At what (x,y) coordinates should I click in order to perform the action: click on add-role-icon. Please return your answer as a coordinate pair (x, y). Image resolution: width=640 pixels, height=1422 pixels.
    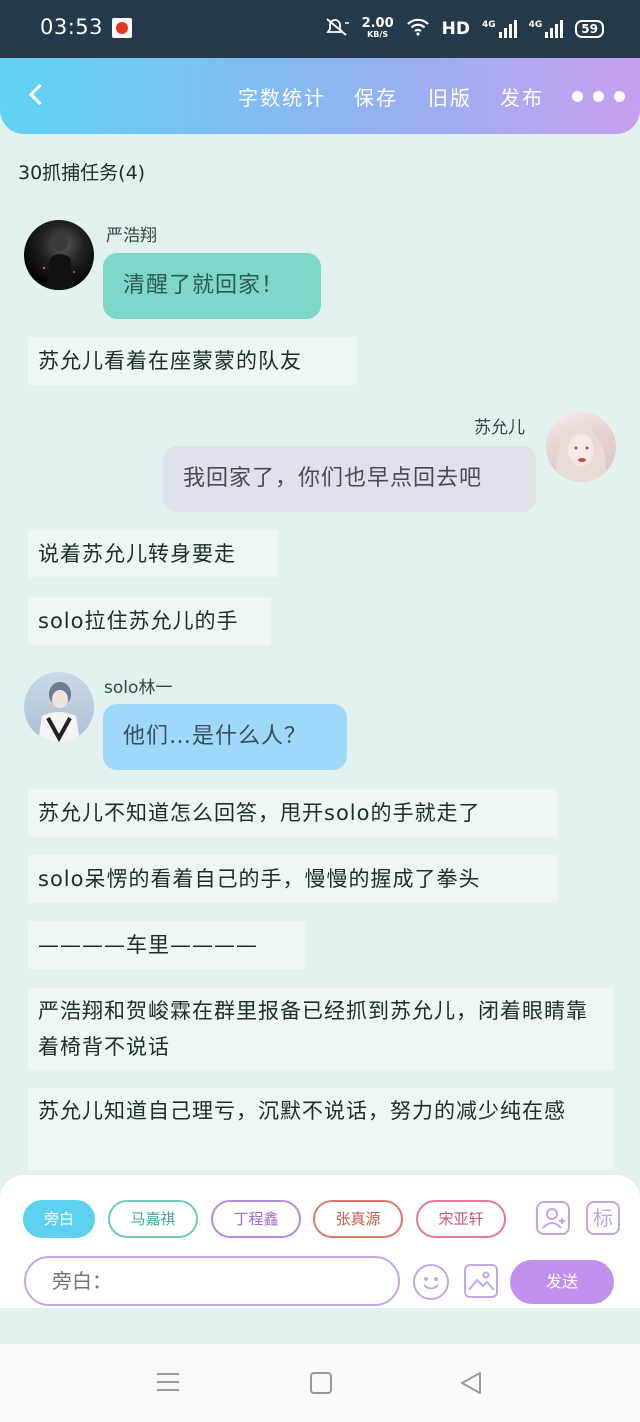
    Looking at the image, I should click on (553, 1218).